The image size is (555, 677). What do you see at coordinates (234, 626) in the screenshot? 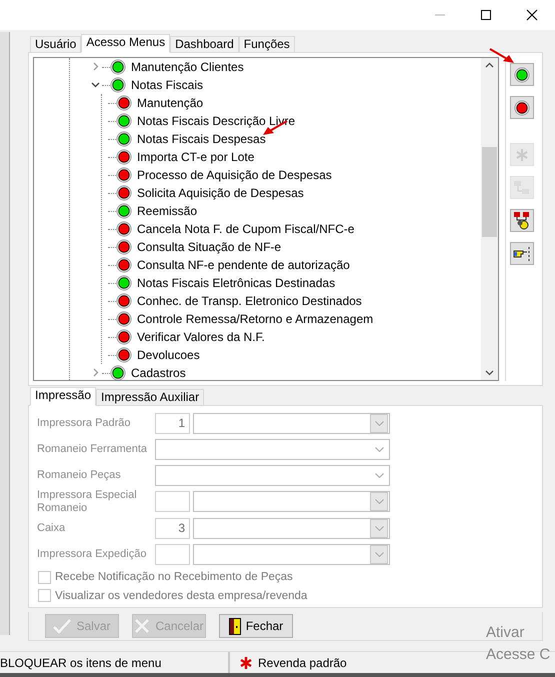
I see `door-icon` at bounding box center [234, 626].